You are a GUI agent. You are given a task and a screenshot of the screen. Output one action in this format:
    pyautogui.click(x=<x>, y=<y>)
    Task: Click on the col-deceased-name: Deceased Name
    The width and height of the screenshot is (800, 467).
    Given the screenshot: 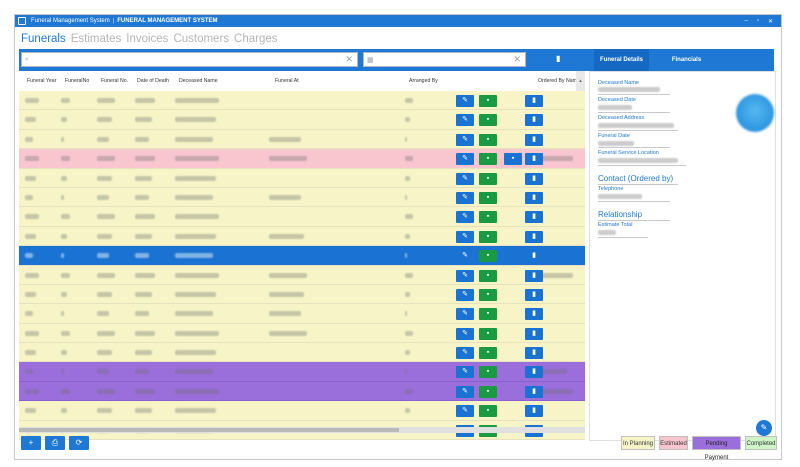 What is the action you would take?
    pyautogui.click(x=198, y=81)
    